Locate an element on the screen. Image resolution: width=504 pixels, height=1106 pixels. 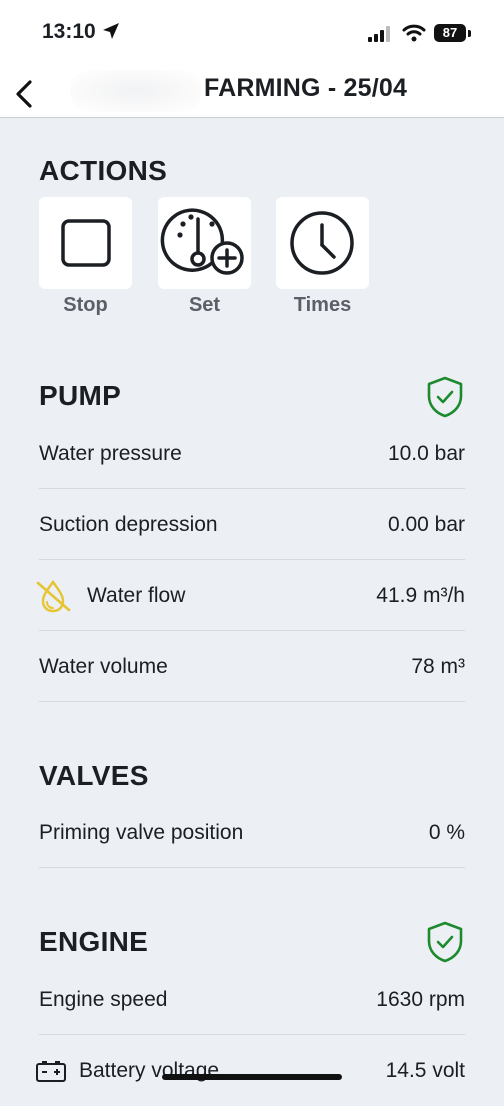
water-volume-value: 78 m³ is located at coordinates (438, 666).